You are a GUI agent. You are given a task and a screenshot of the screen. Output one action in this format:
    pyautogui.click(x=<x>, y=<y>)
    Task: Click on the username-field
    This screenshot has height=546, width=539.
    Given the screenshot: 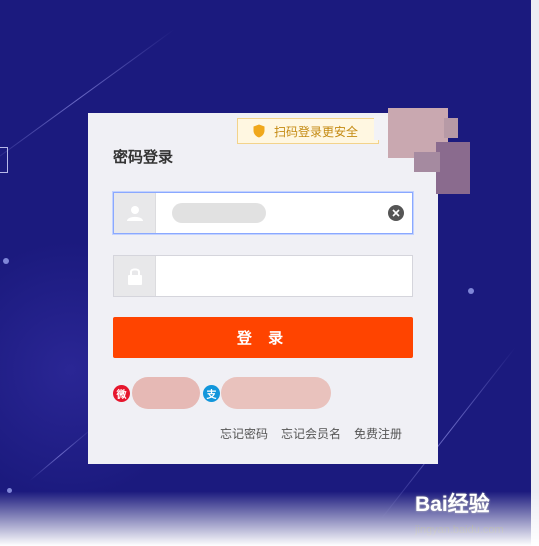 What is the action you would take?
    pyautogui.click(x=263, y=213)
    